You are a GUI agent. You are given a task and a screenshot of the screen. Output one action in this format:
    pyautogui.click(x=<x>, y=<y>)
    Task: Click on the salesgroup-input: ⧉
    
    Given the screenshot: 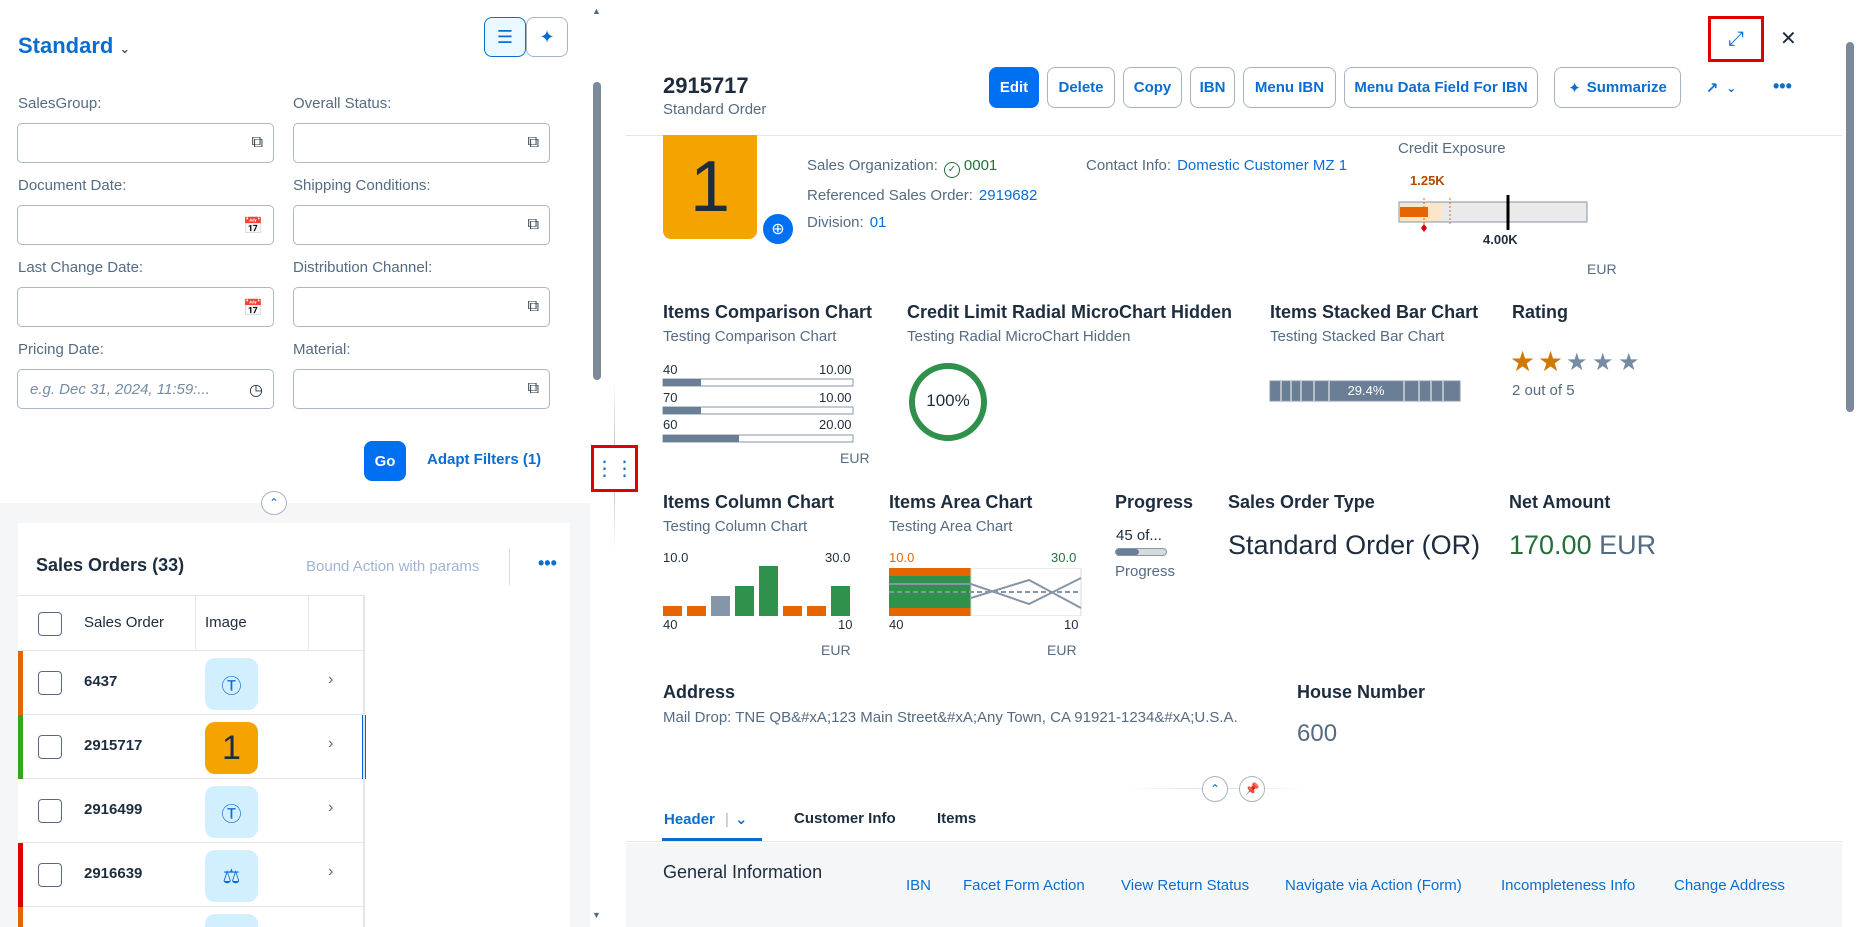 What is the action you would take?
    pyautogui.click(x=145, y=143)
    